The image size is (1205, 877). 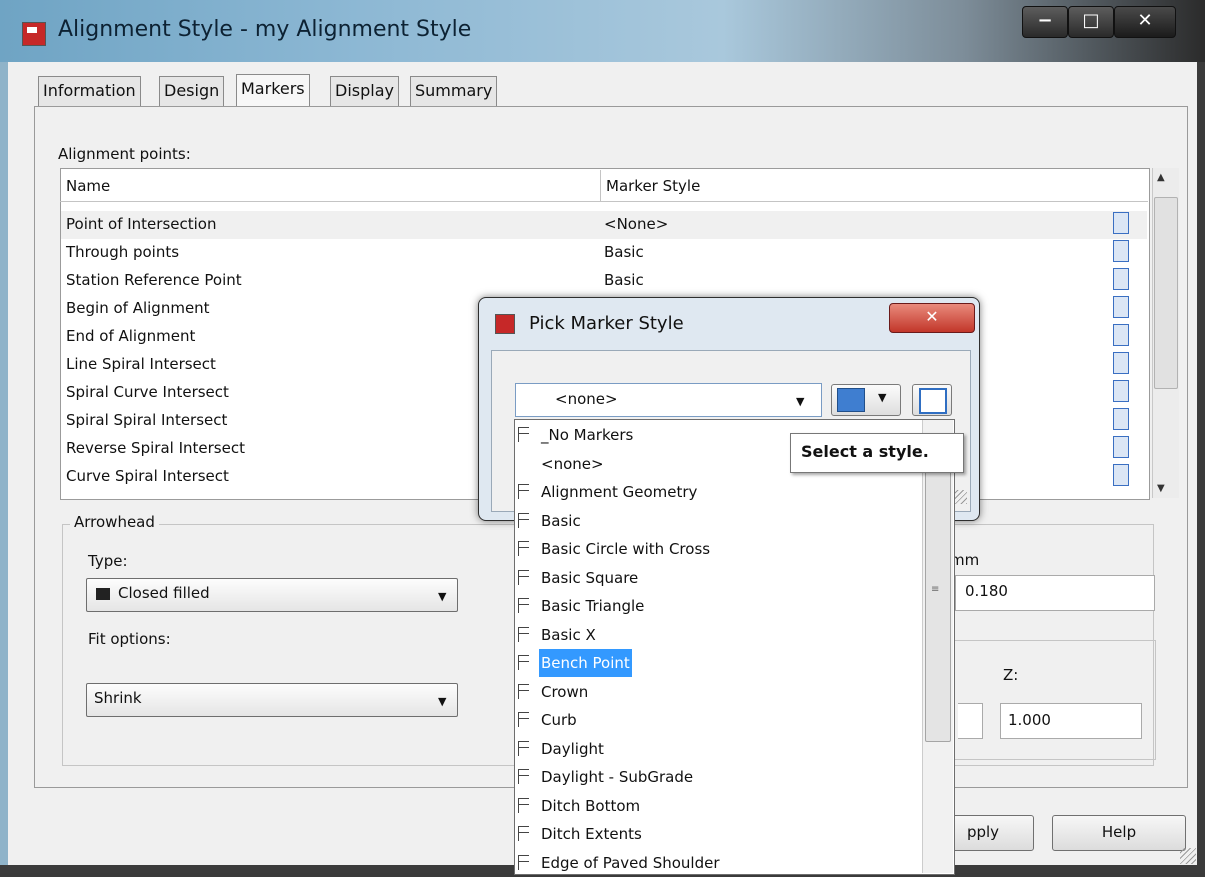 What do you see at coordinates (1091, 22) in the screenshot?
I see `maximize-button: □` at bounding box center [1091, 22].